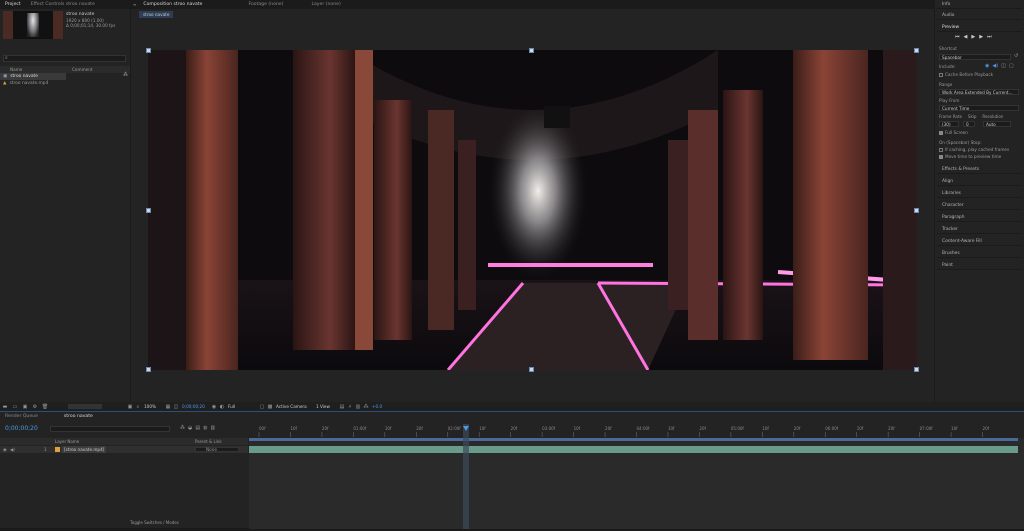 Image resolution: width=1024 pixels, height=531 pixels. I want to click on shortcut-select: Spacebar, so click(975, 57).